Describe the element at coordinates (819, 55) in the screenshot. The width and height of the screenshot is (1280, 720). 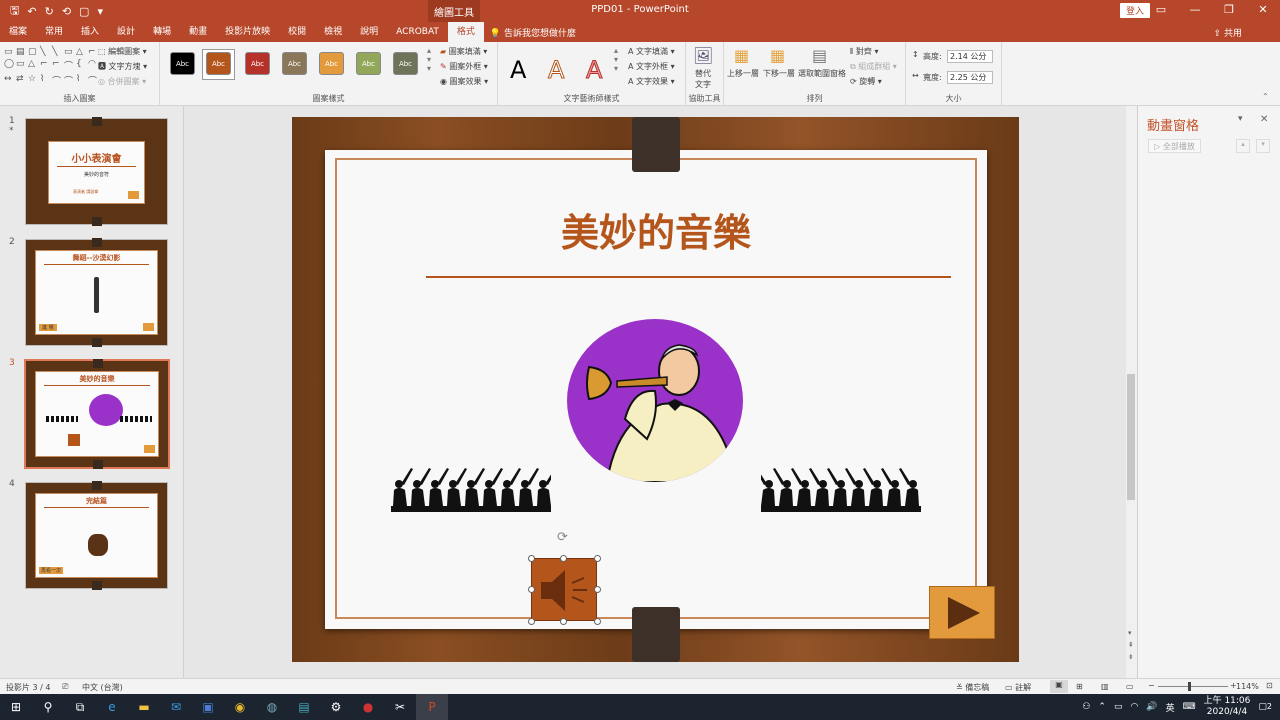
I see `selection-pane-icon: ▤` at that location.